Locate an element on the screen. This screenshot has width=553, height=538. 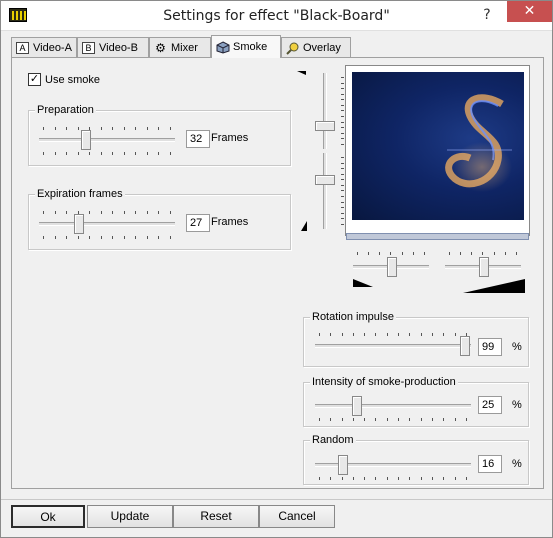
expiration-slider is located at coordinates (107, 224).